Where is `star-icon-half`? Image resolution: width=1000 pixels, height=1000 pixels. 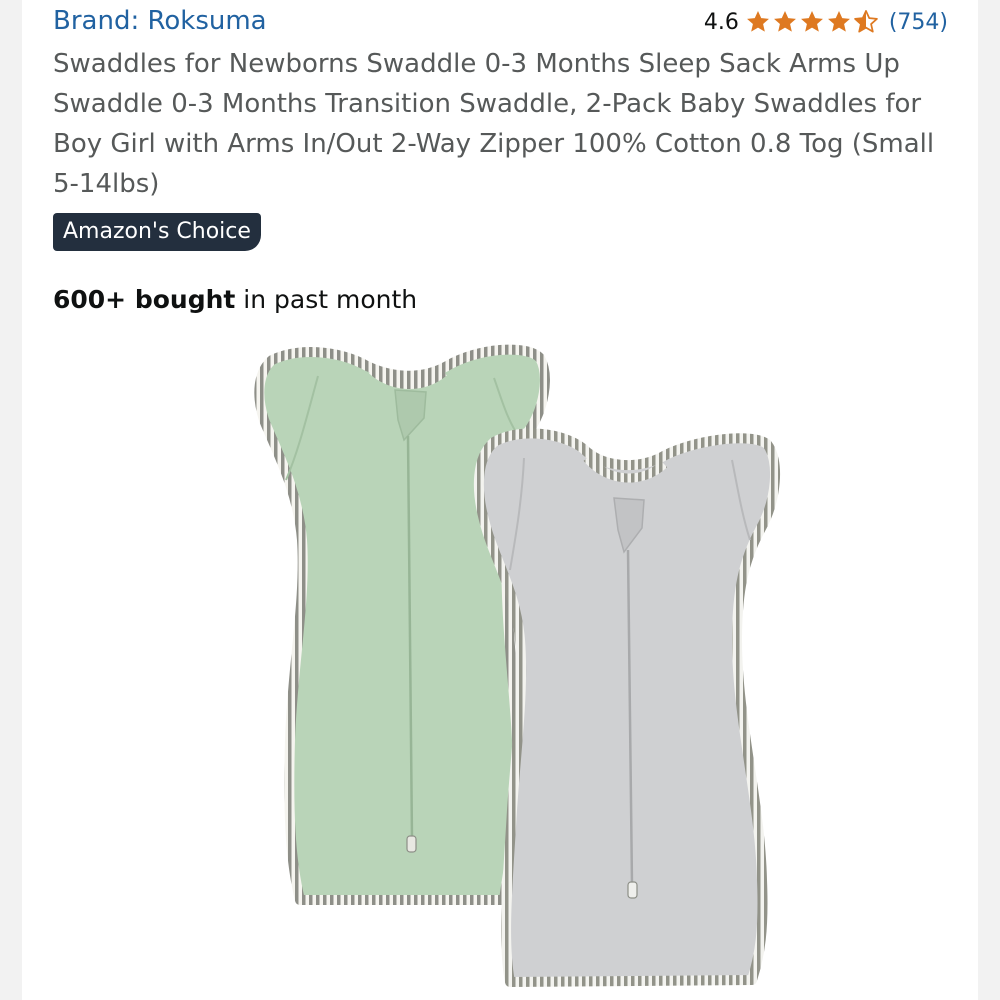 star-icon-half is located at coordinates (866, 21).